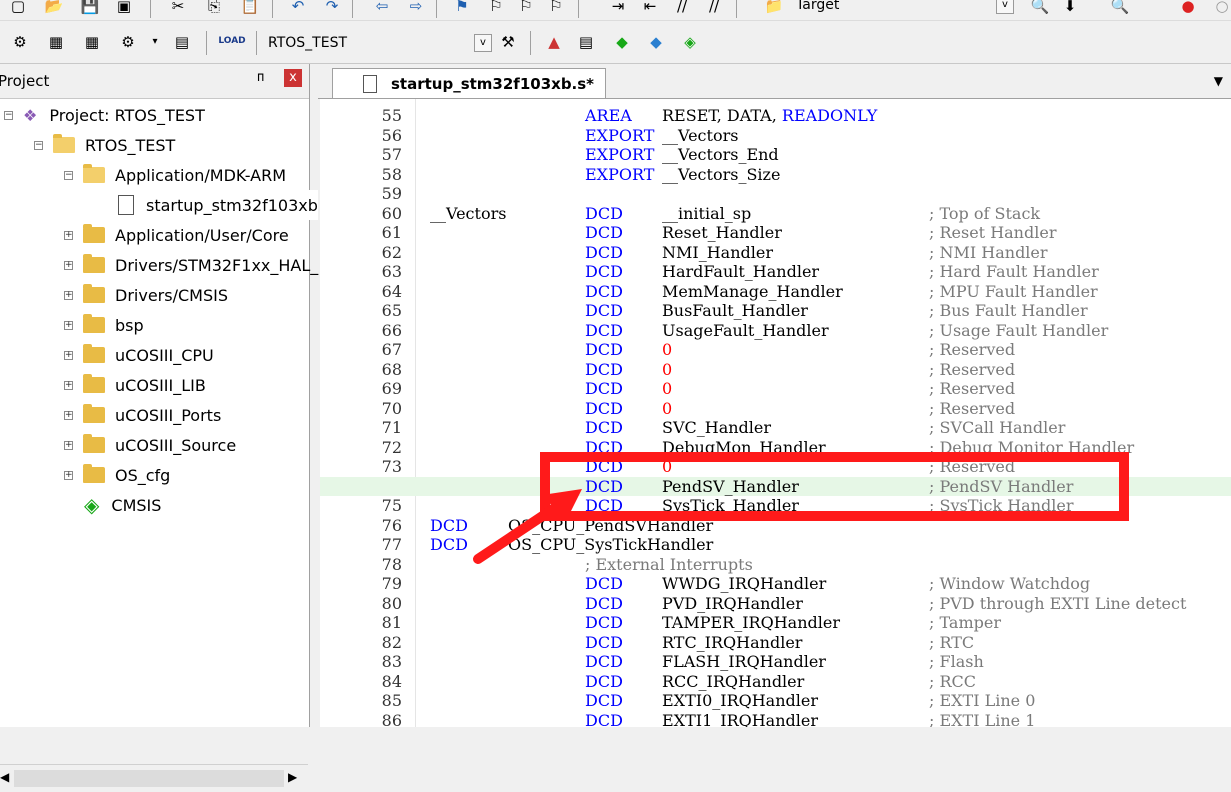  Describe the element at coordinates (150, 445) in the screenshot. I see `tree-item-group: + uCOSIII_Source` at that location.